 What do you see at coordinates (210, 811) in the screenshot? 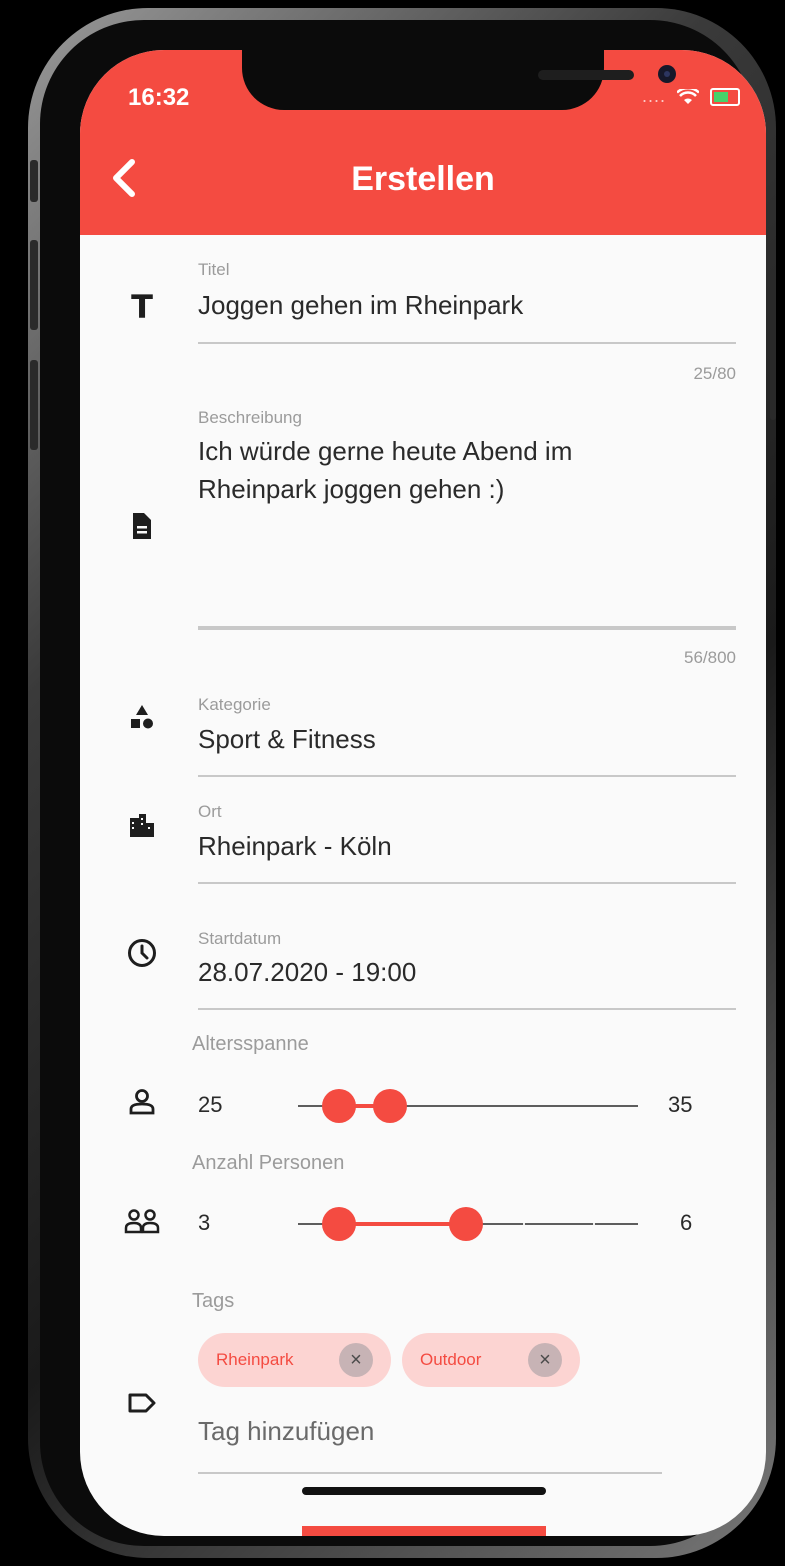
I see `location-field-label: Ort` at bounding box center [210, 811].